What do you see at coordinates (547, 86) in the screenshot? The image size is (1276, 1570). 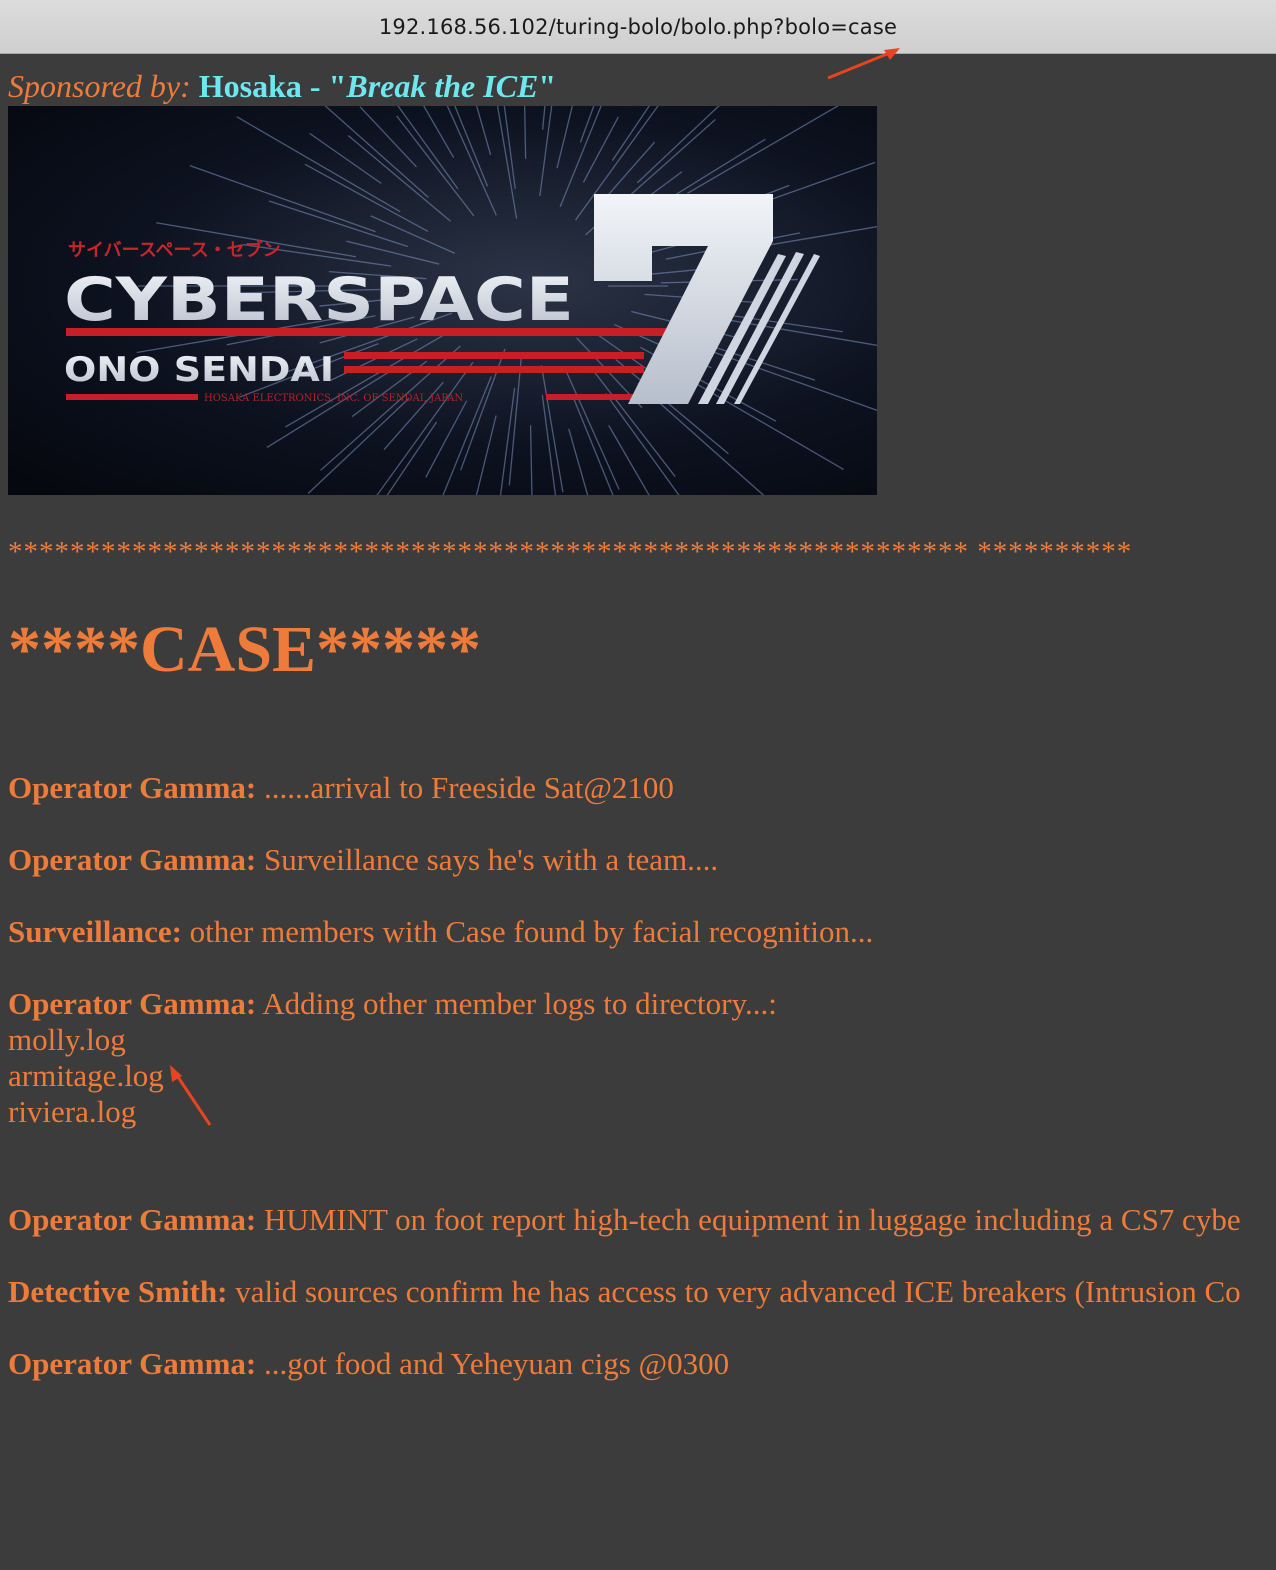 I see `sponsor-quote-close: "` at bounding box center [547, 86].